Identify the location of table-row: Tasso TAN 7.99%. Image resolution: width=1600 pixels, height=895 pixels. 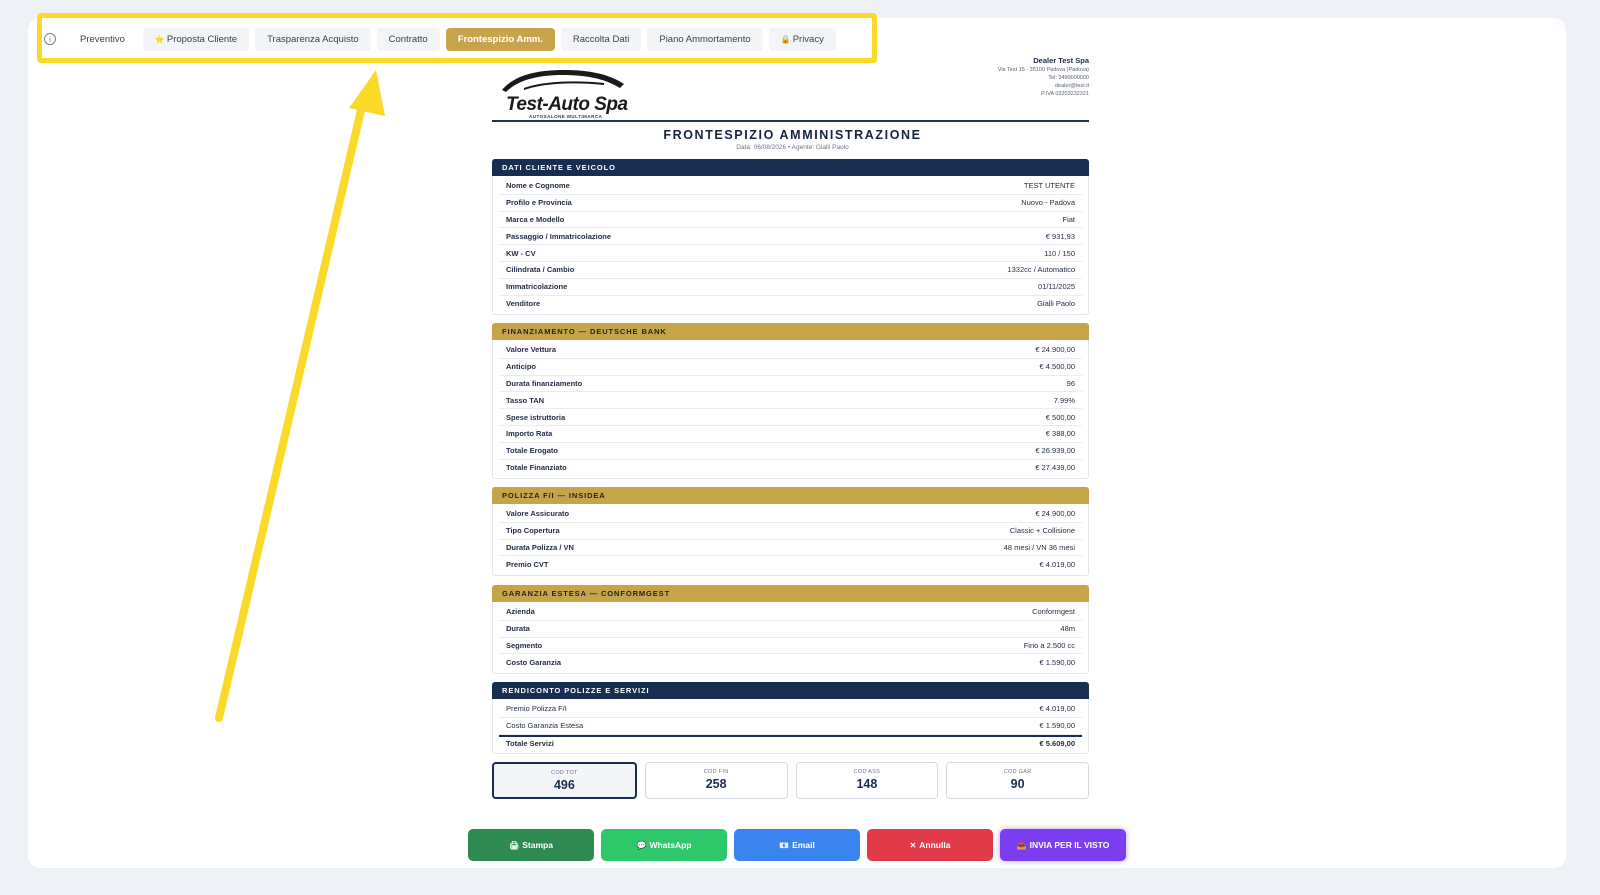
(790, 401).